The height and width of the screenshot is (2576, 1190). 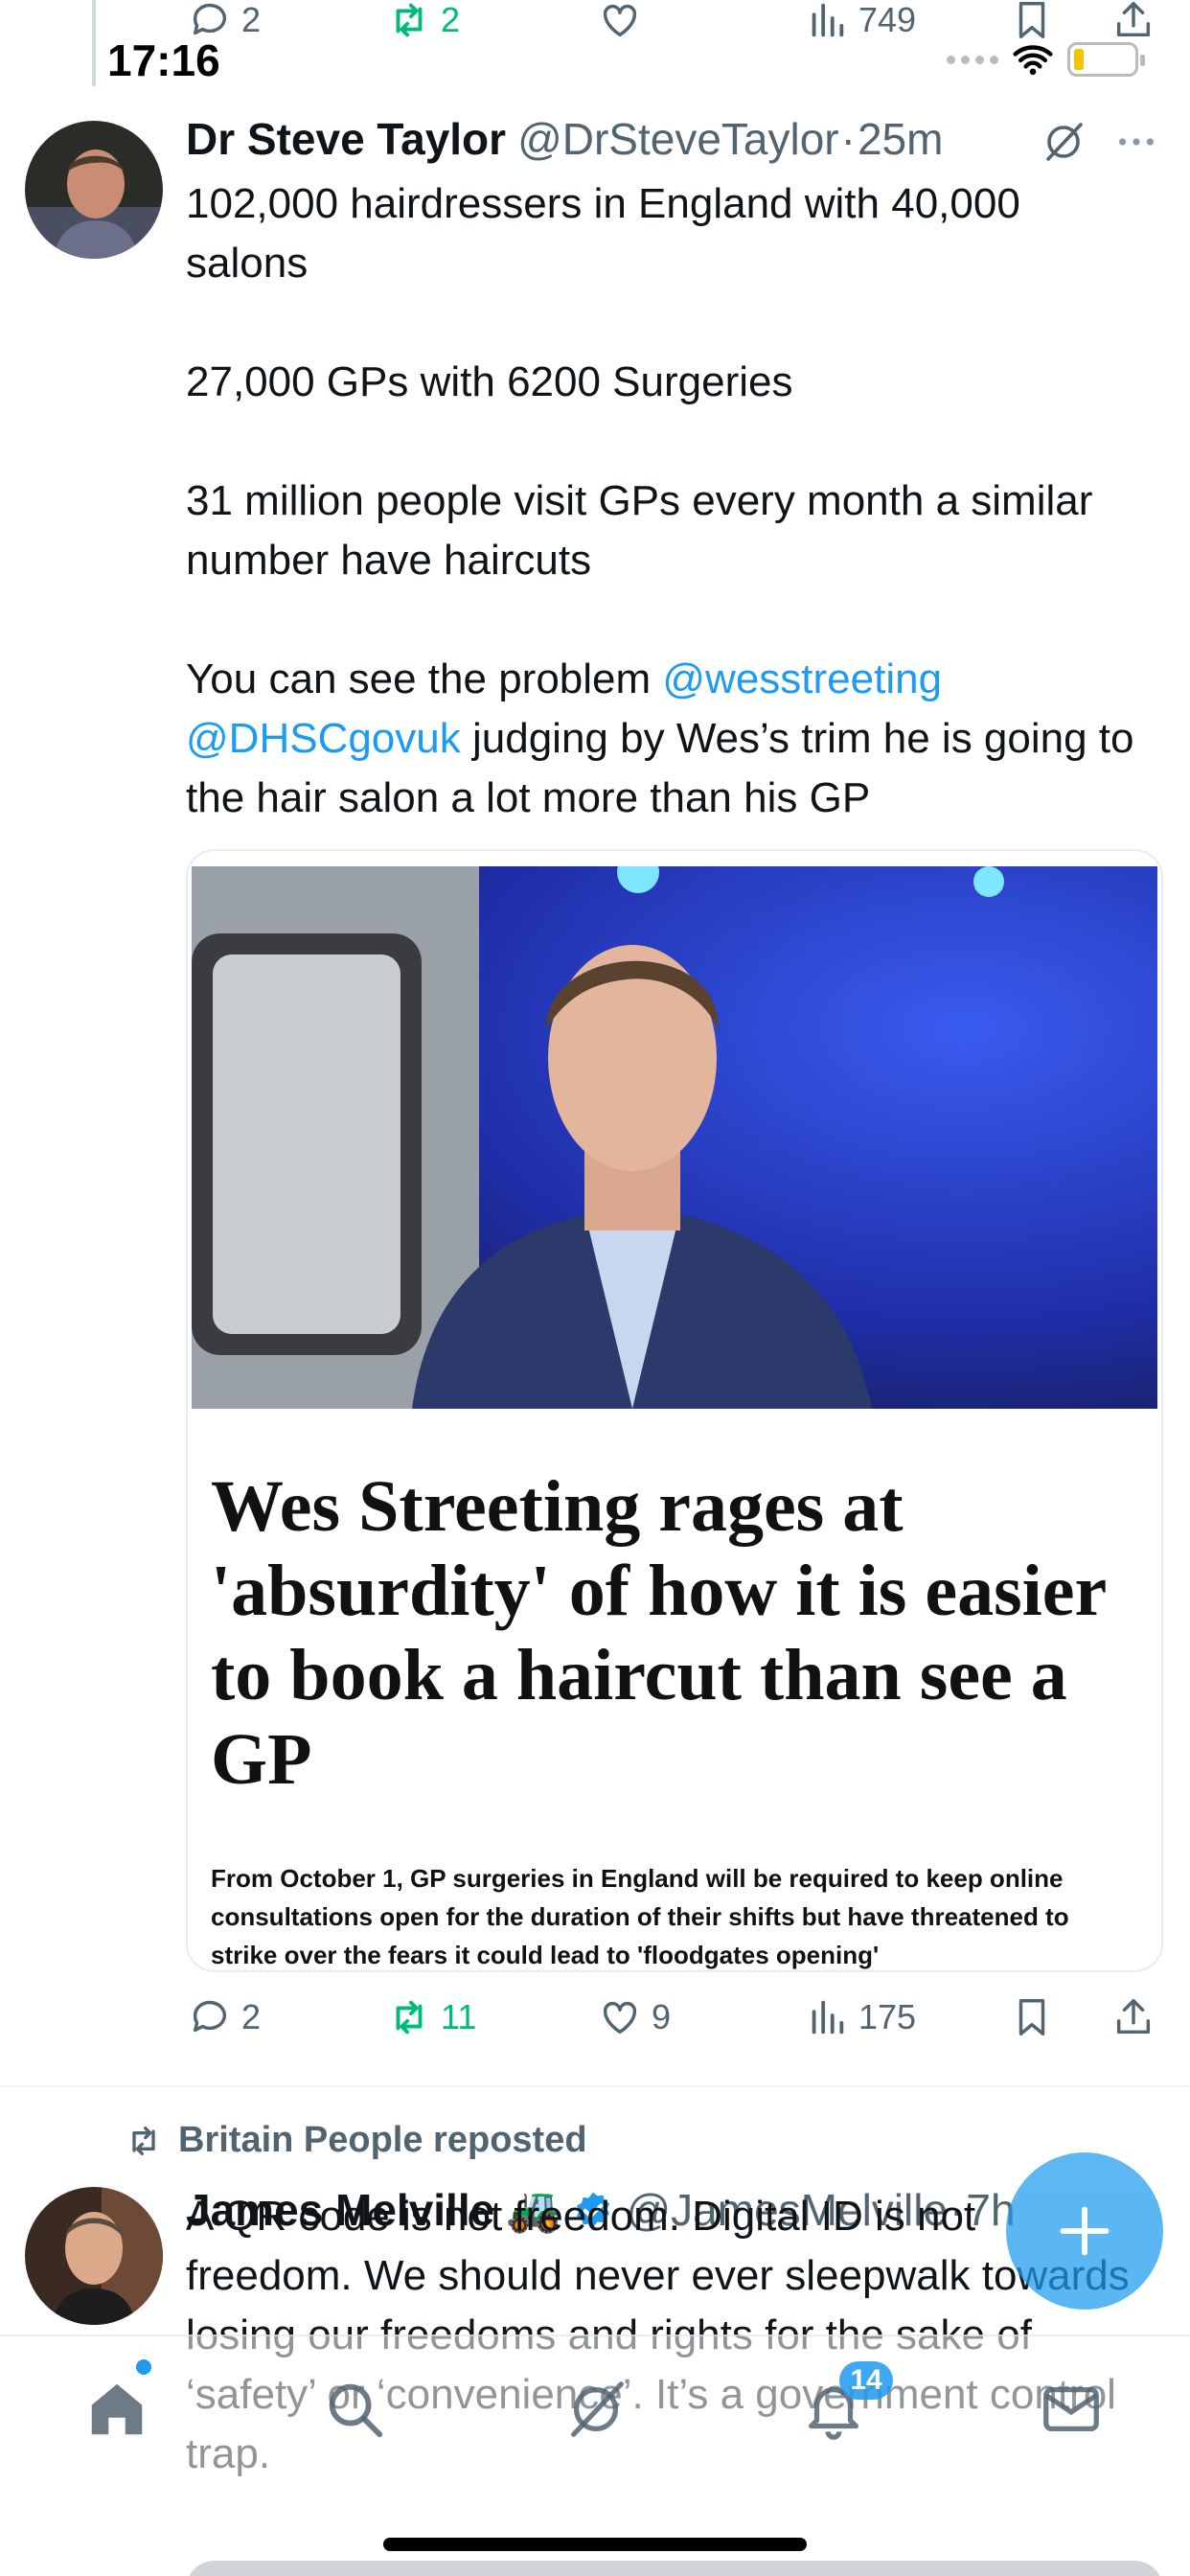 What do you see at coordinates (324, 738) in the screenshot?
I see `mention-link: @DHSCgovuk` at bounding box center [324, 738].